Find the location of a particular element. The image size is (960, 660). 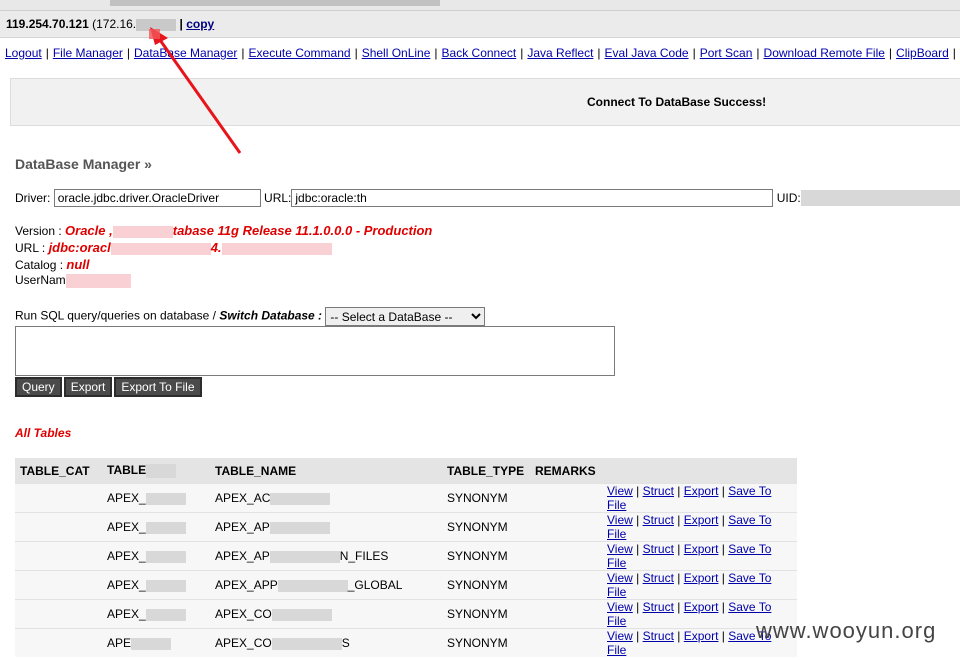

page-title: DataBase Manager » is located at coordinates (83, 164).